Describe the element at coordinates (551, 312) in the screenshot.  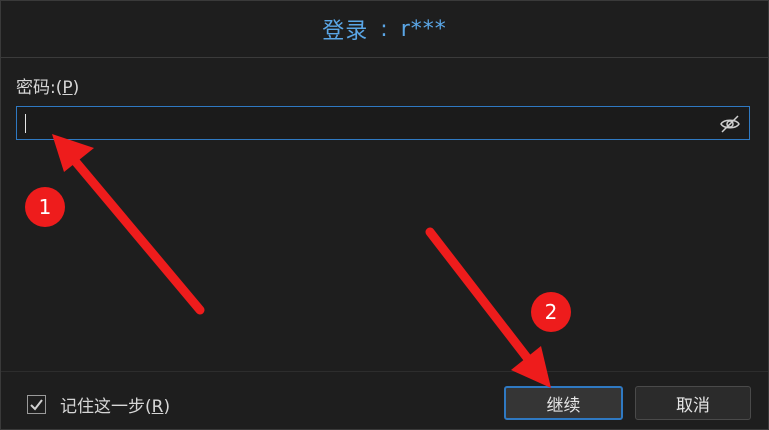
I see `annotation-badge-2: 2` at that location.